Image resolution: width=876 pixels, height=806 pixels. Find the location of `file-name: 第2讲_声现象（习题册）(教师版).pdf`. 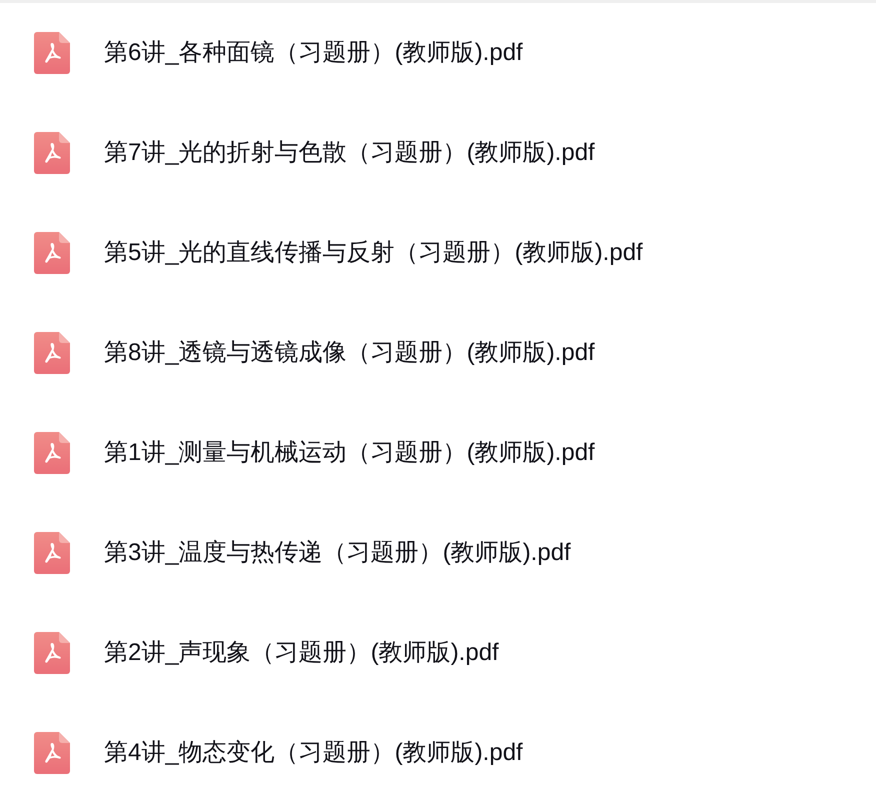

file-name: 第2讲_声现象（习题册）(教师版).pdf is located at coordinates (301, 653).